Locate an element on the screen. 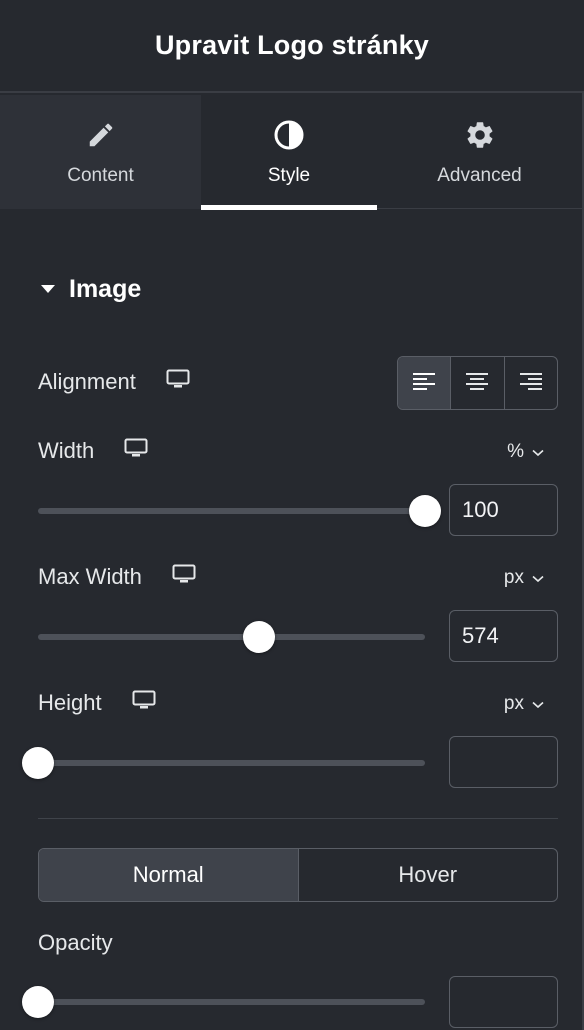 The image size is (584, 1030). section-title: Image is located at coordinates (105, 288).